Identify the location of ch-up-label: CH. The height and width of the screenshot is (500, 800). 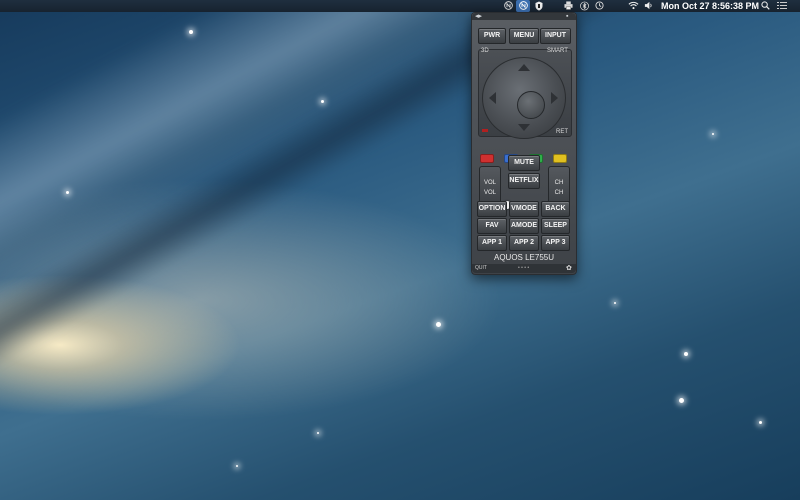
(559, 183).